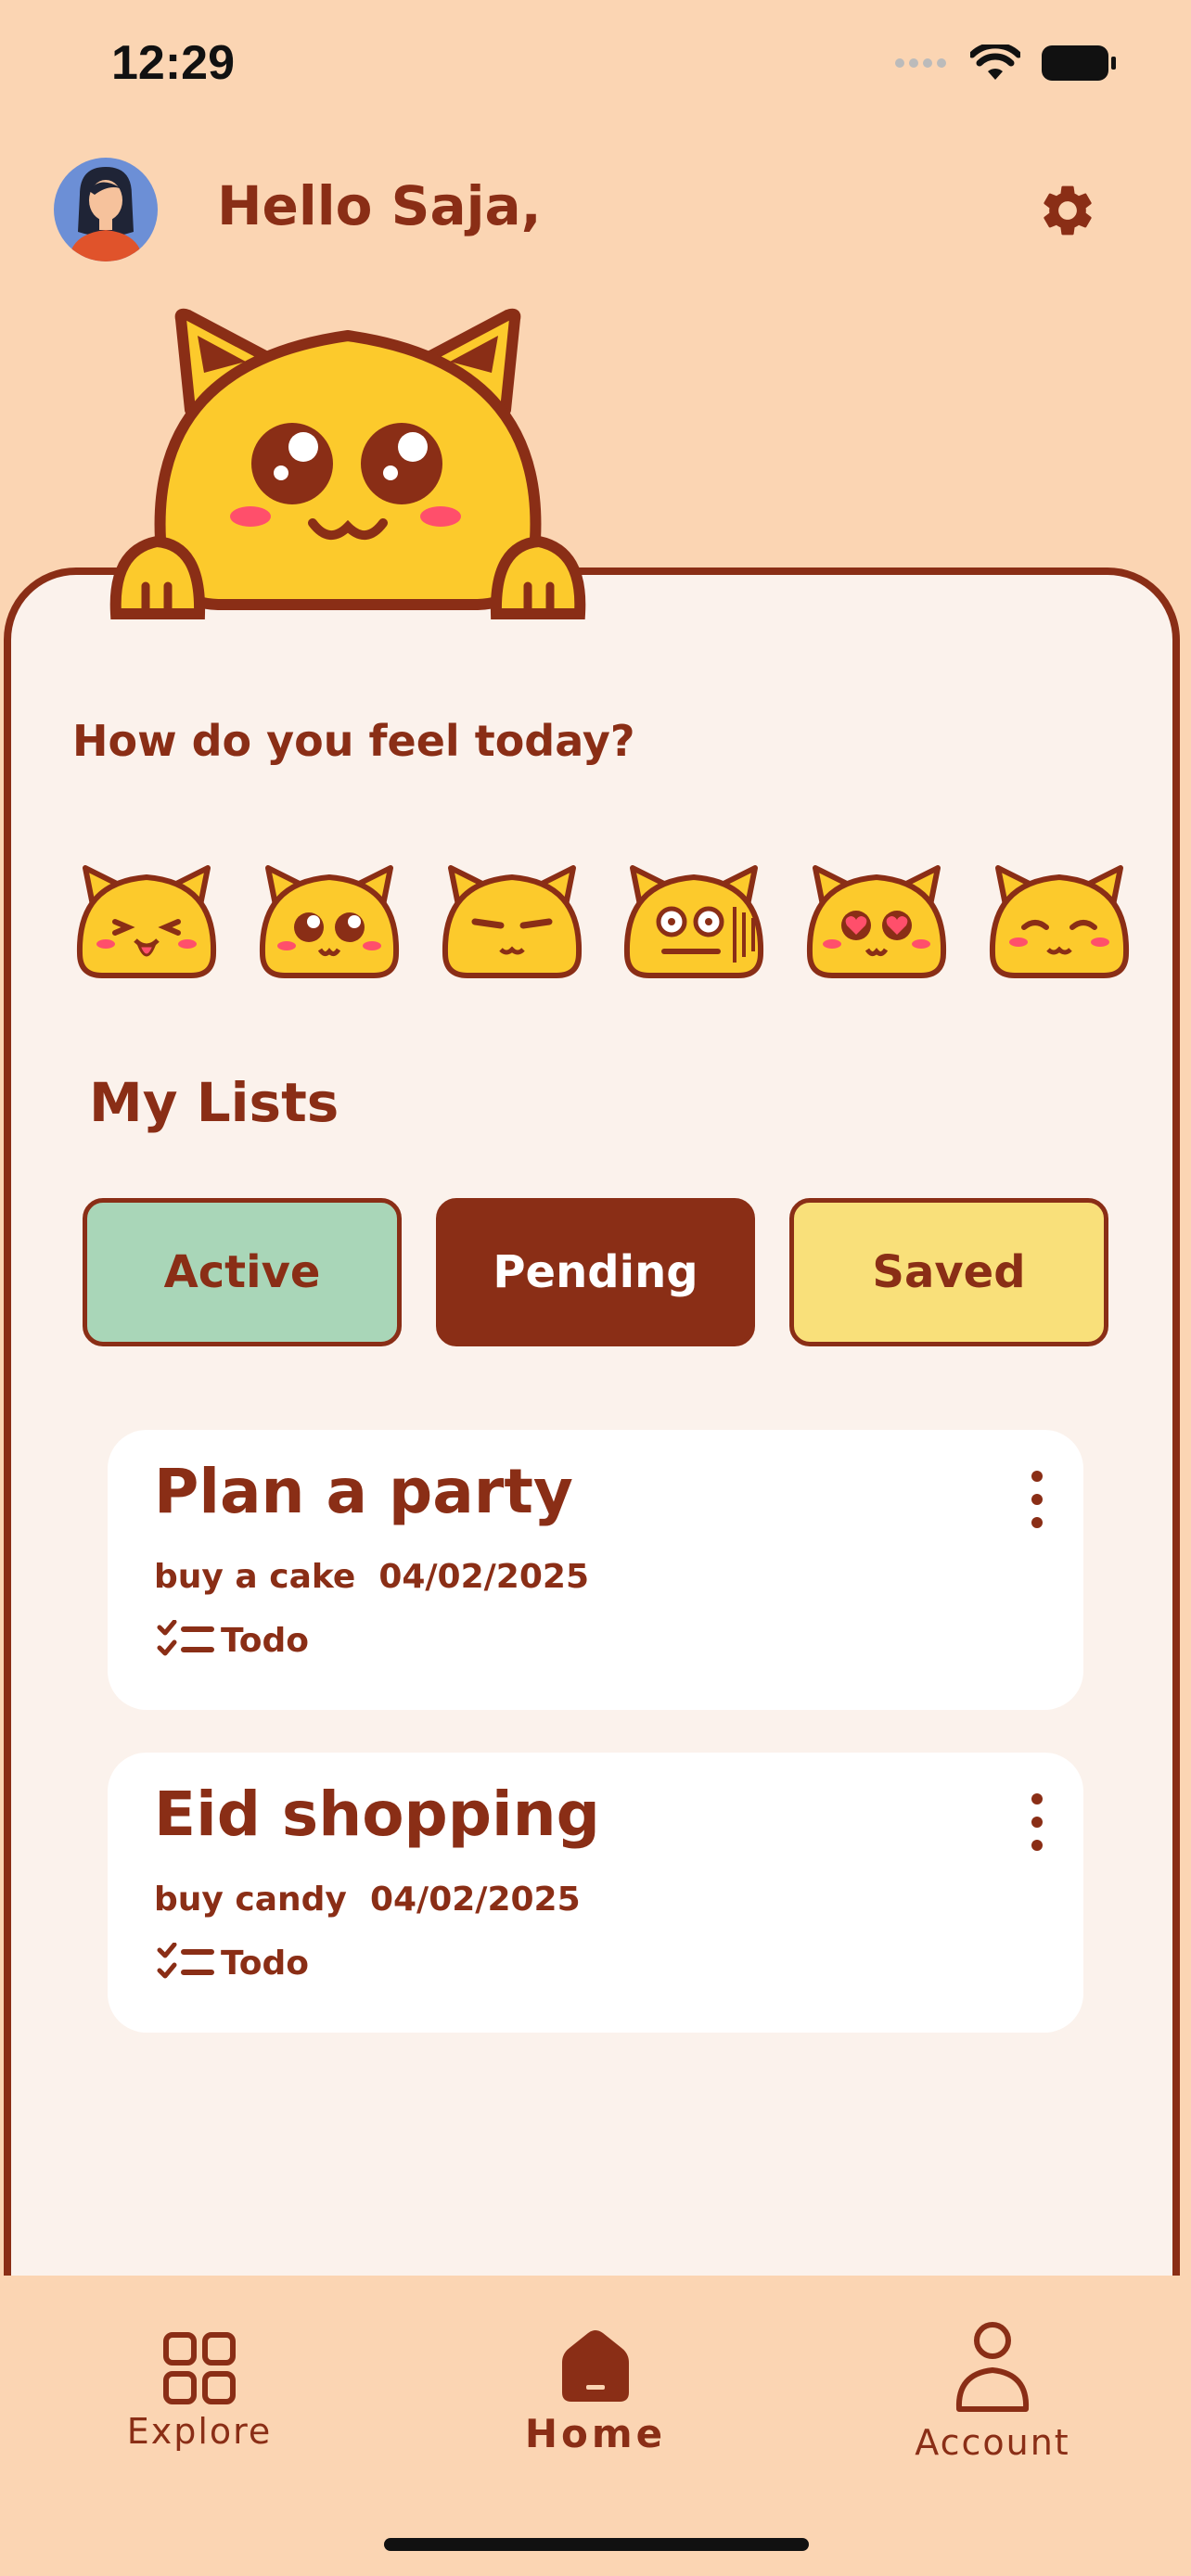 The height and width of the screenshot is (2576, 1191). I want to click on list-item: Eid shopping buy candy 04/02/2025 Todo, so click(595, 1893).